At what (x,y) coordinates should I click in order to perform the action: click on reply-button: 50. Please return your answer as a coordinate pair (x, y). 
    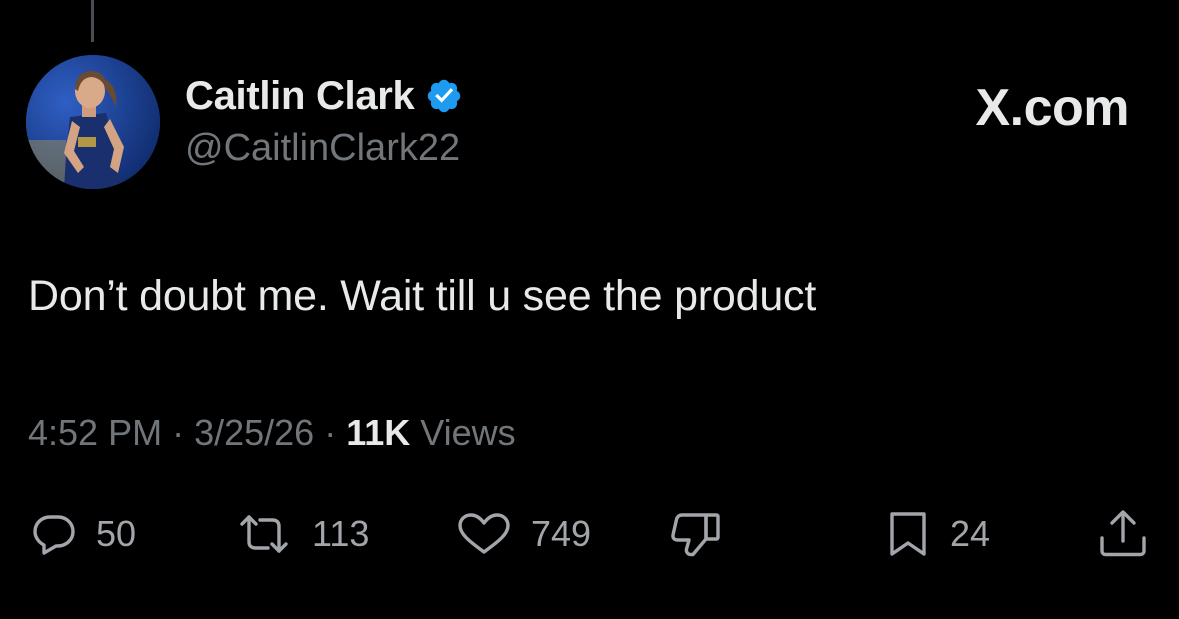
    Looking at the image, I should click on (83, 534).